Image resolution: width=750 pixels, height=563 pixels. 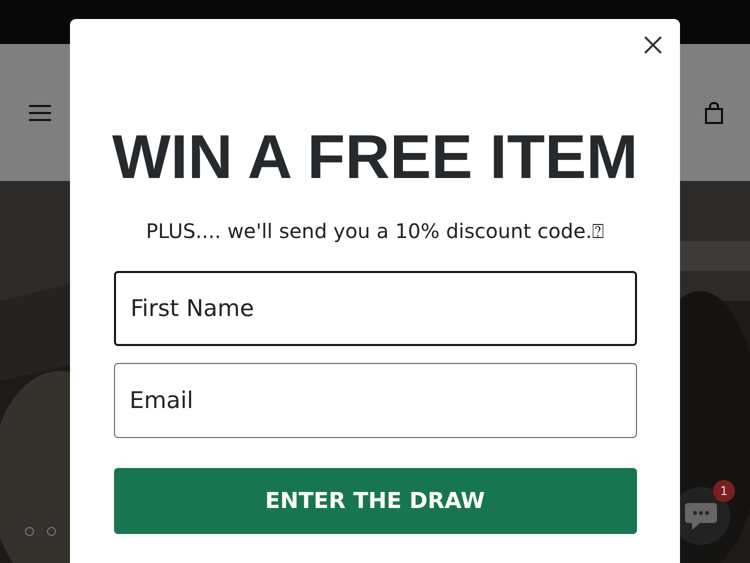 What do you see at coordinates (701, 516) in the screenshot?
I see `chat-icon` at bounding box center [701, 516].